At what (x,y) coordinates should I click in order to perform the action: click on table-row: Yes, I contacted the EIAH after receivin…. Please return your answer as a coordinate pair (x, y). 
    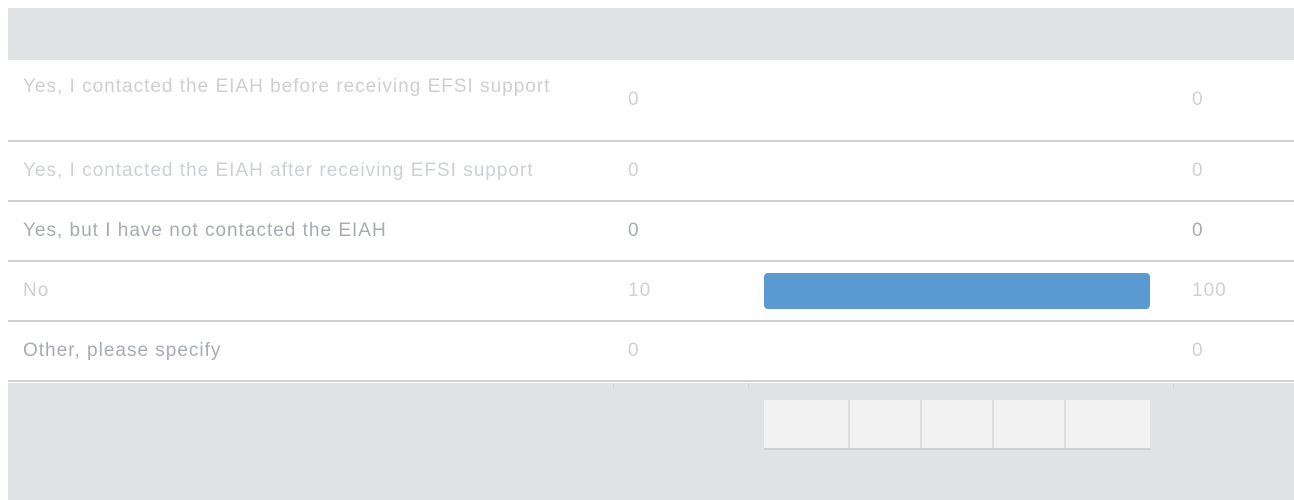
    Looking at the image, I should click on (651, 172).